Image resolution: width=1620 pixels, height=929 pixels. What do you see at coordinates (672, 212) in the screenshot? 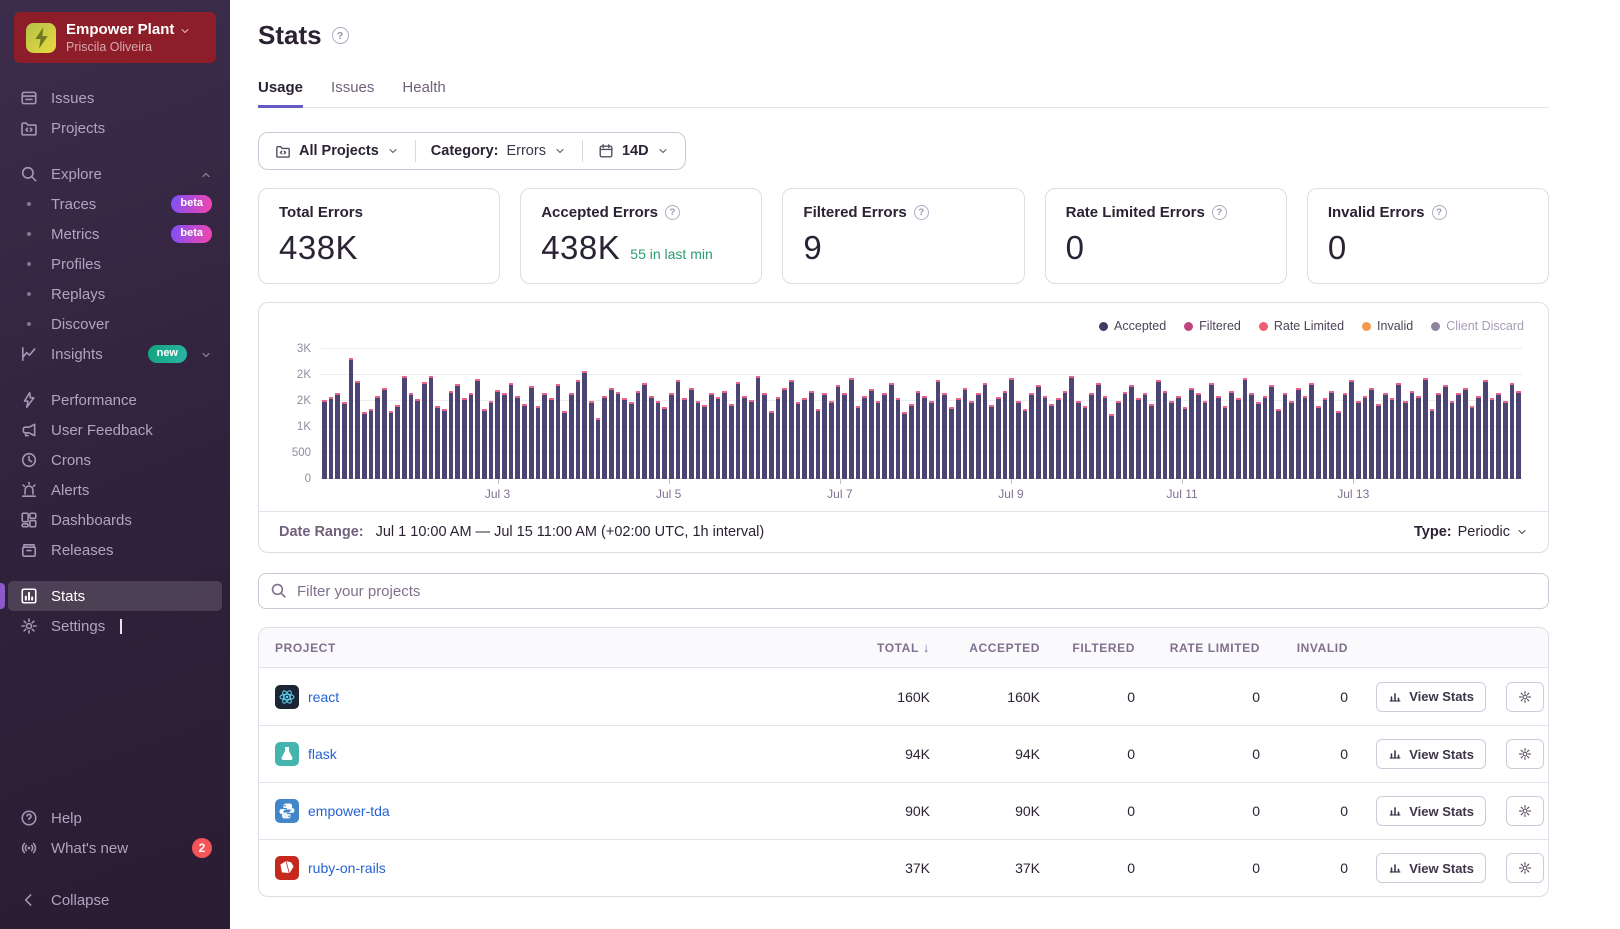
I see `help-icon: ?` at bounding box center [672, 212].